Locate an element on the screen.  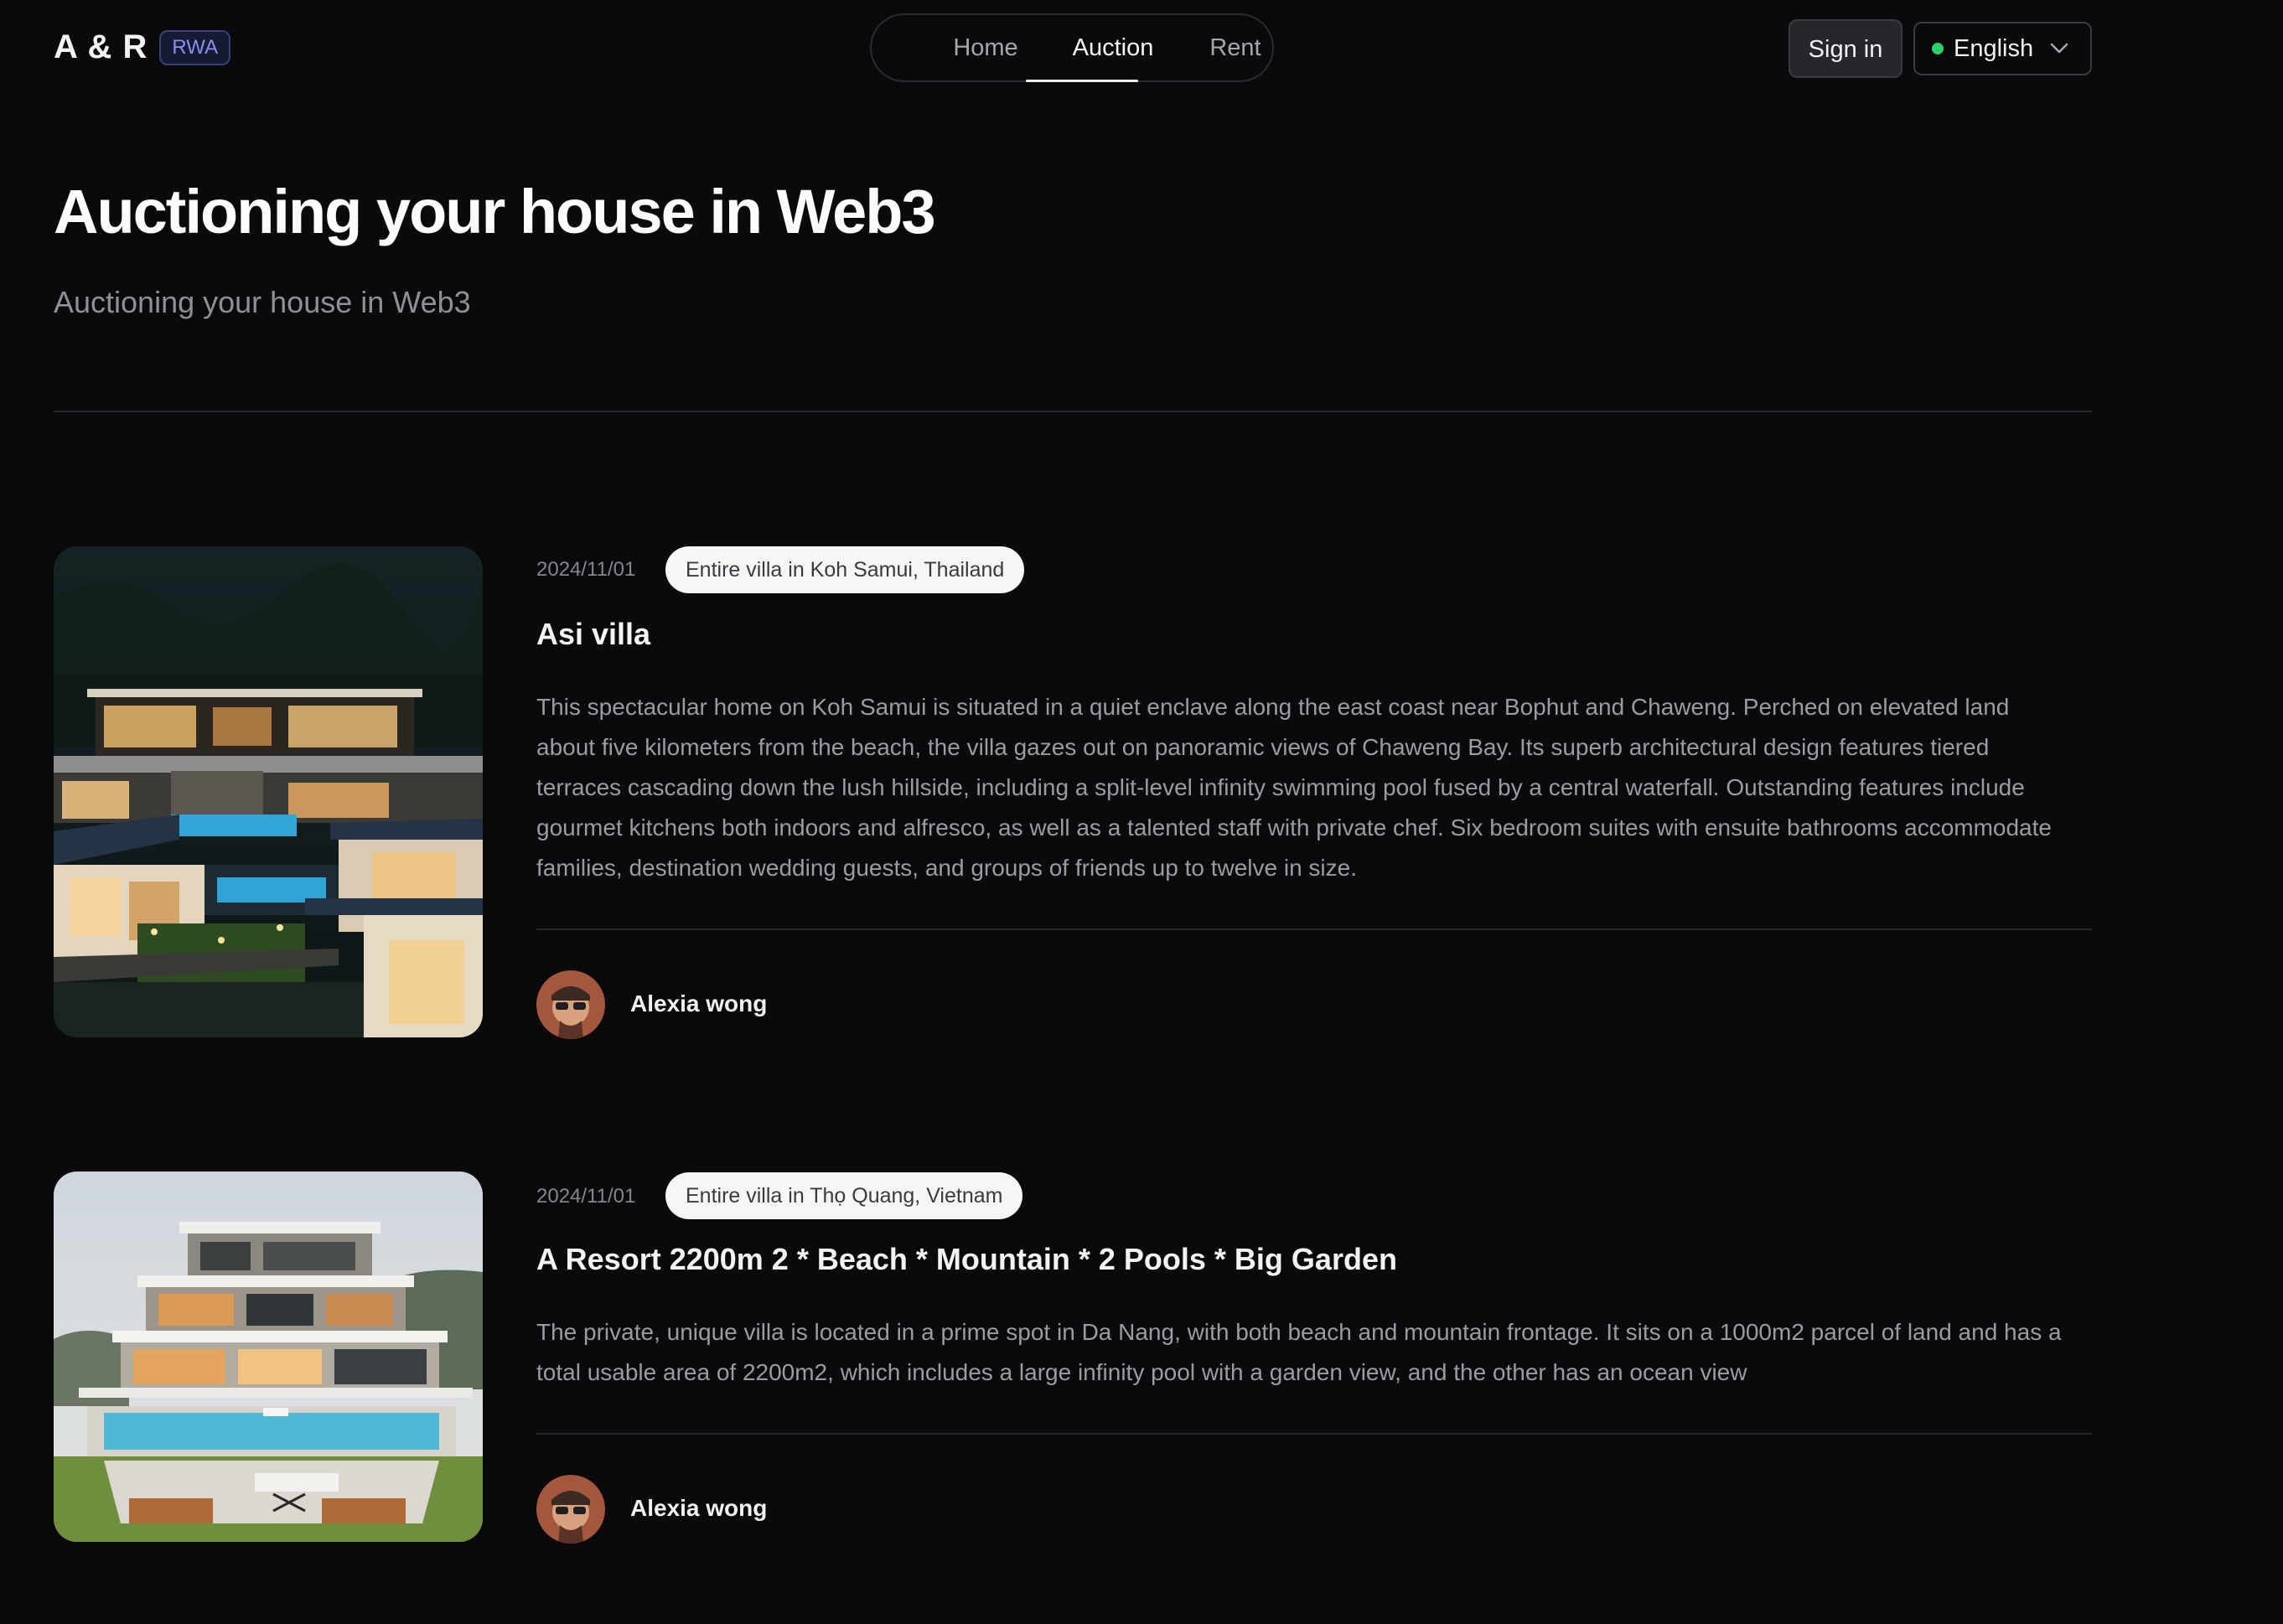
nav-home: Home is located at coordinates (985, 47).